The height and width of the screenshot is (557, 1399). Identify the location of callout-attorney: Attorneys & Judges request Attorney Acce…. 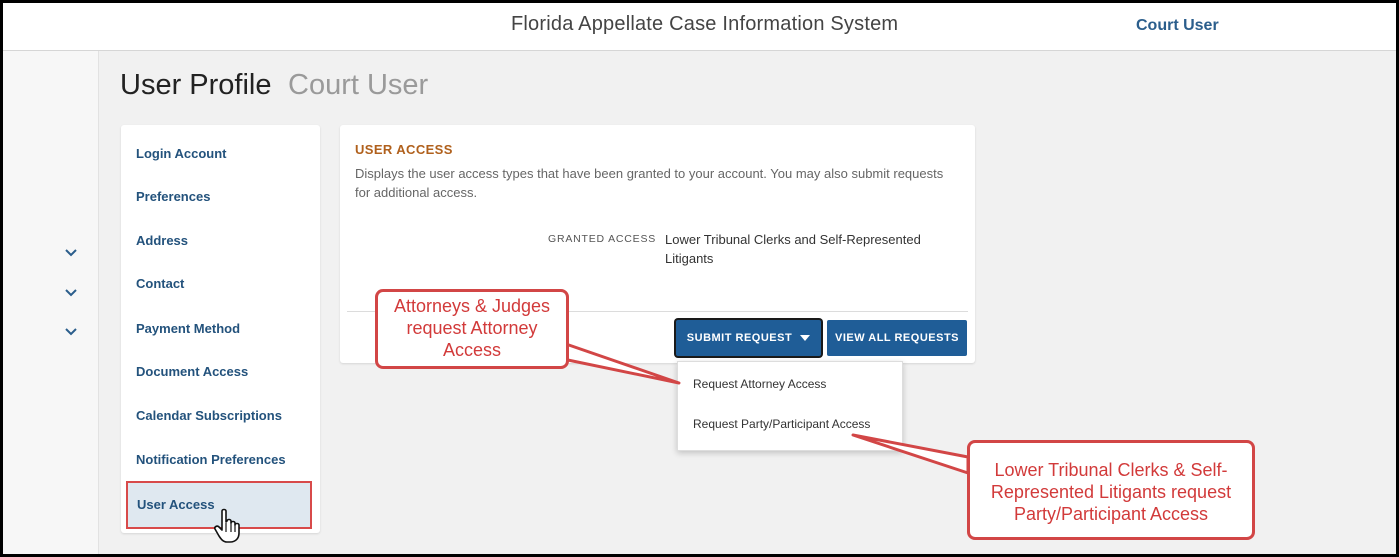
(472, 329).